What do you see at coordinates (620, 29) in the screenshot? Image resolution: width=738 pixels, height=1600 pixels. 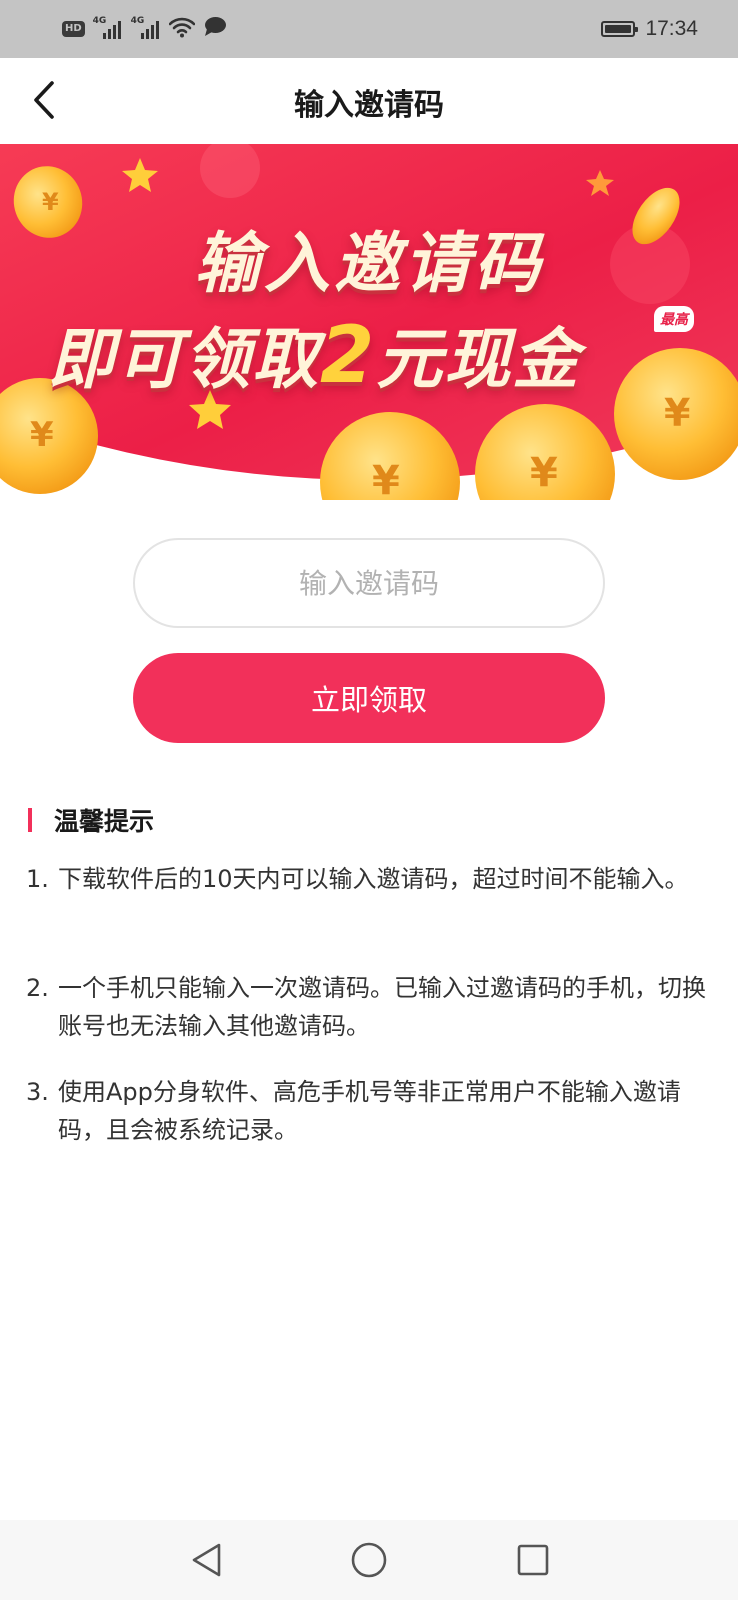 I see `battery-icon` at bounding box center [620, 29].